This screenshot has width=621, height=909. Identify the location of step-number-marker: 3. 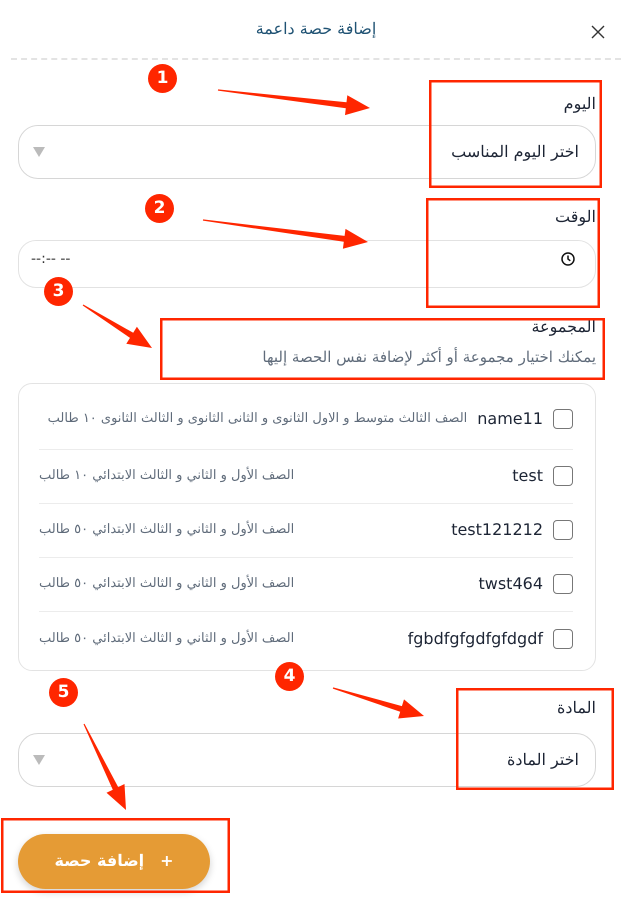
(58, 291).